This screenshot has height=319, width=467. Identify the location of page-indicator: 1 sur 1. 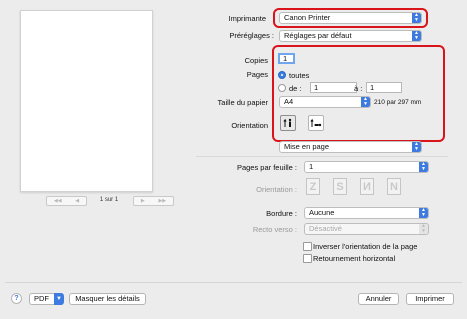
(109, 200).